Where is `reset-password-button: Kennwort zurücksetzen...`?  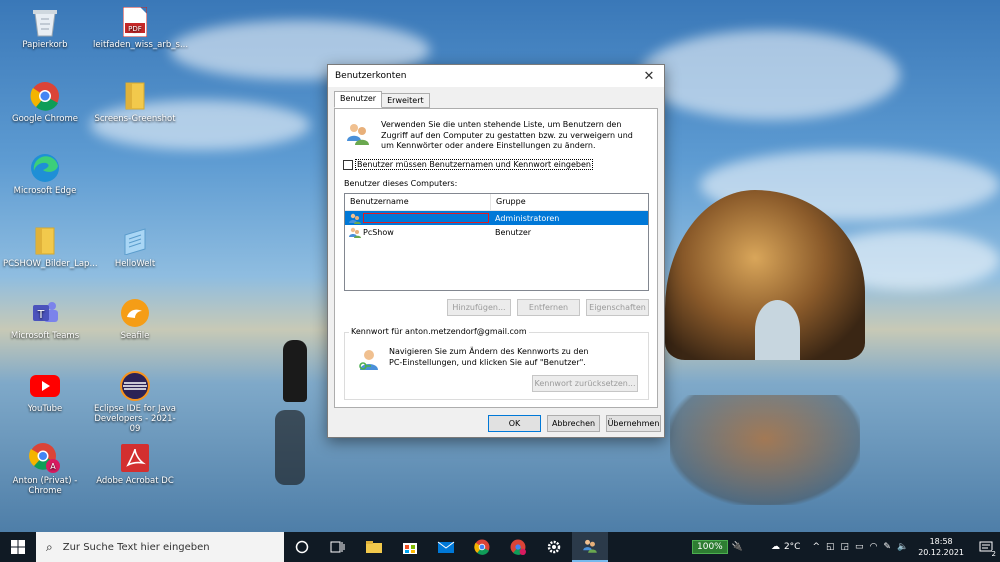 reset-password-button: Kennwort zurücksetzen... is located at coordinates (585, 383).